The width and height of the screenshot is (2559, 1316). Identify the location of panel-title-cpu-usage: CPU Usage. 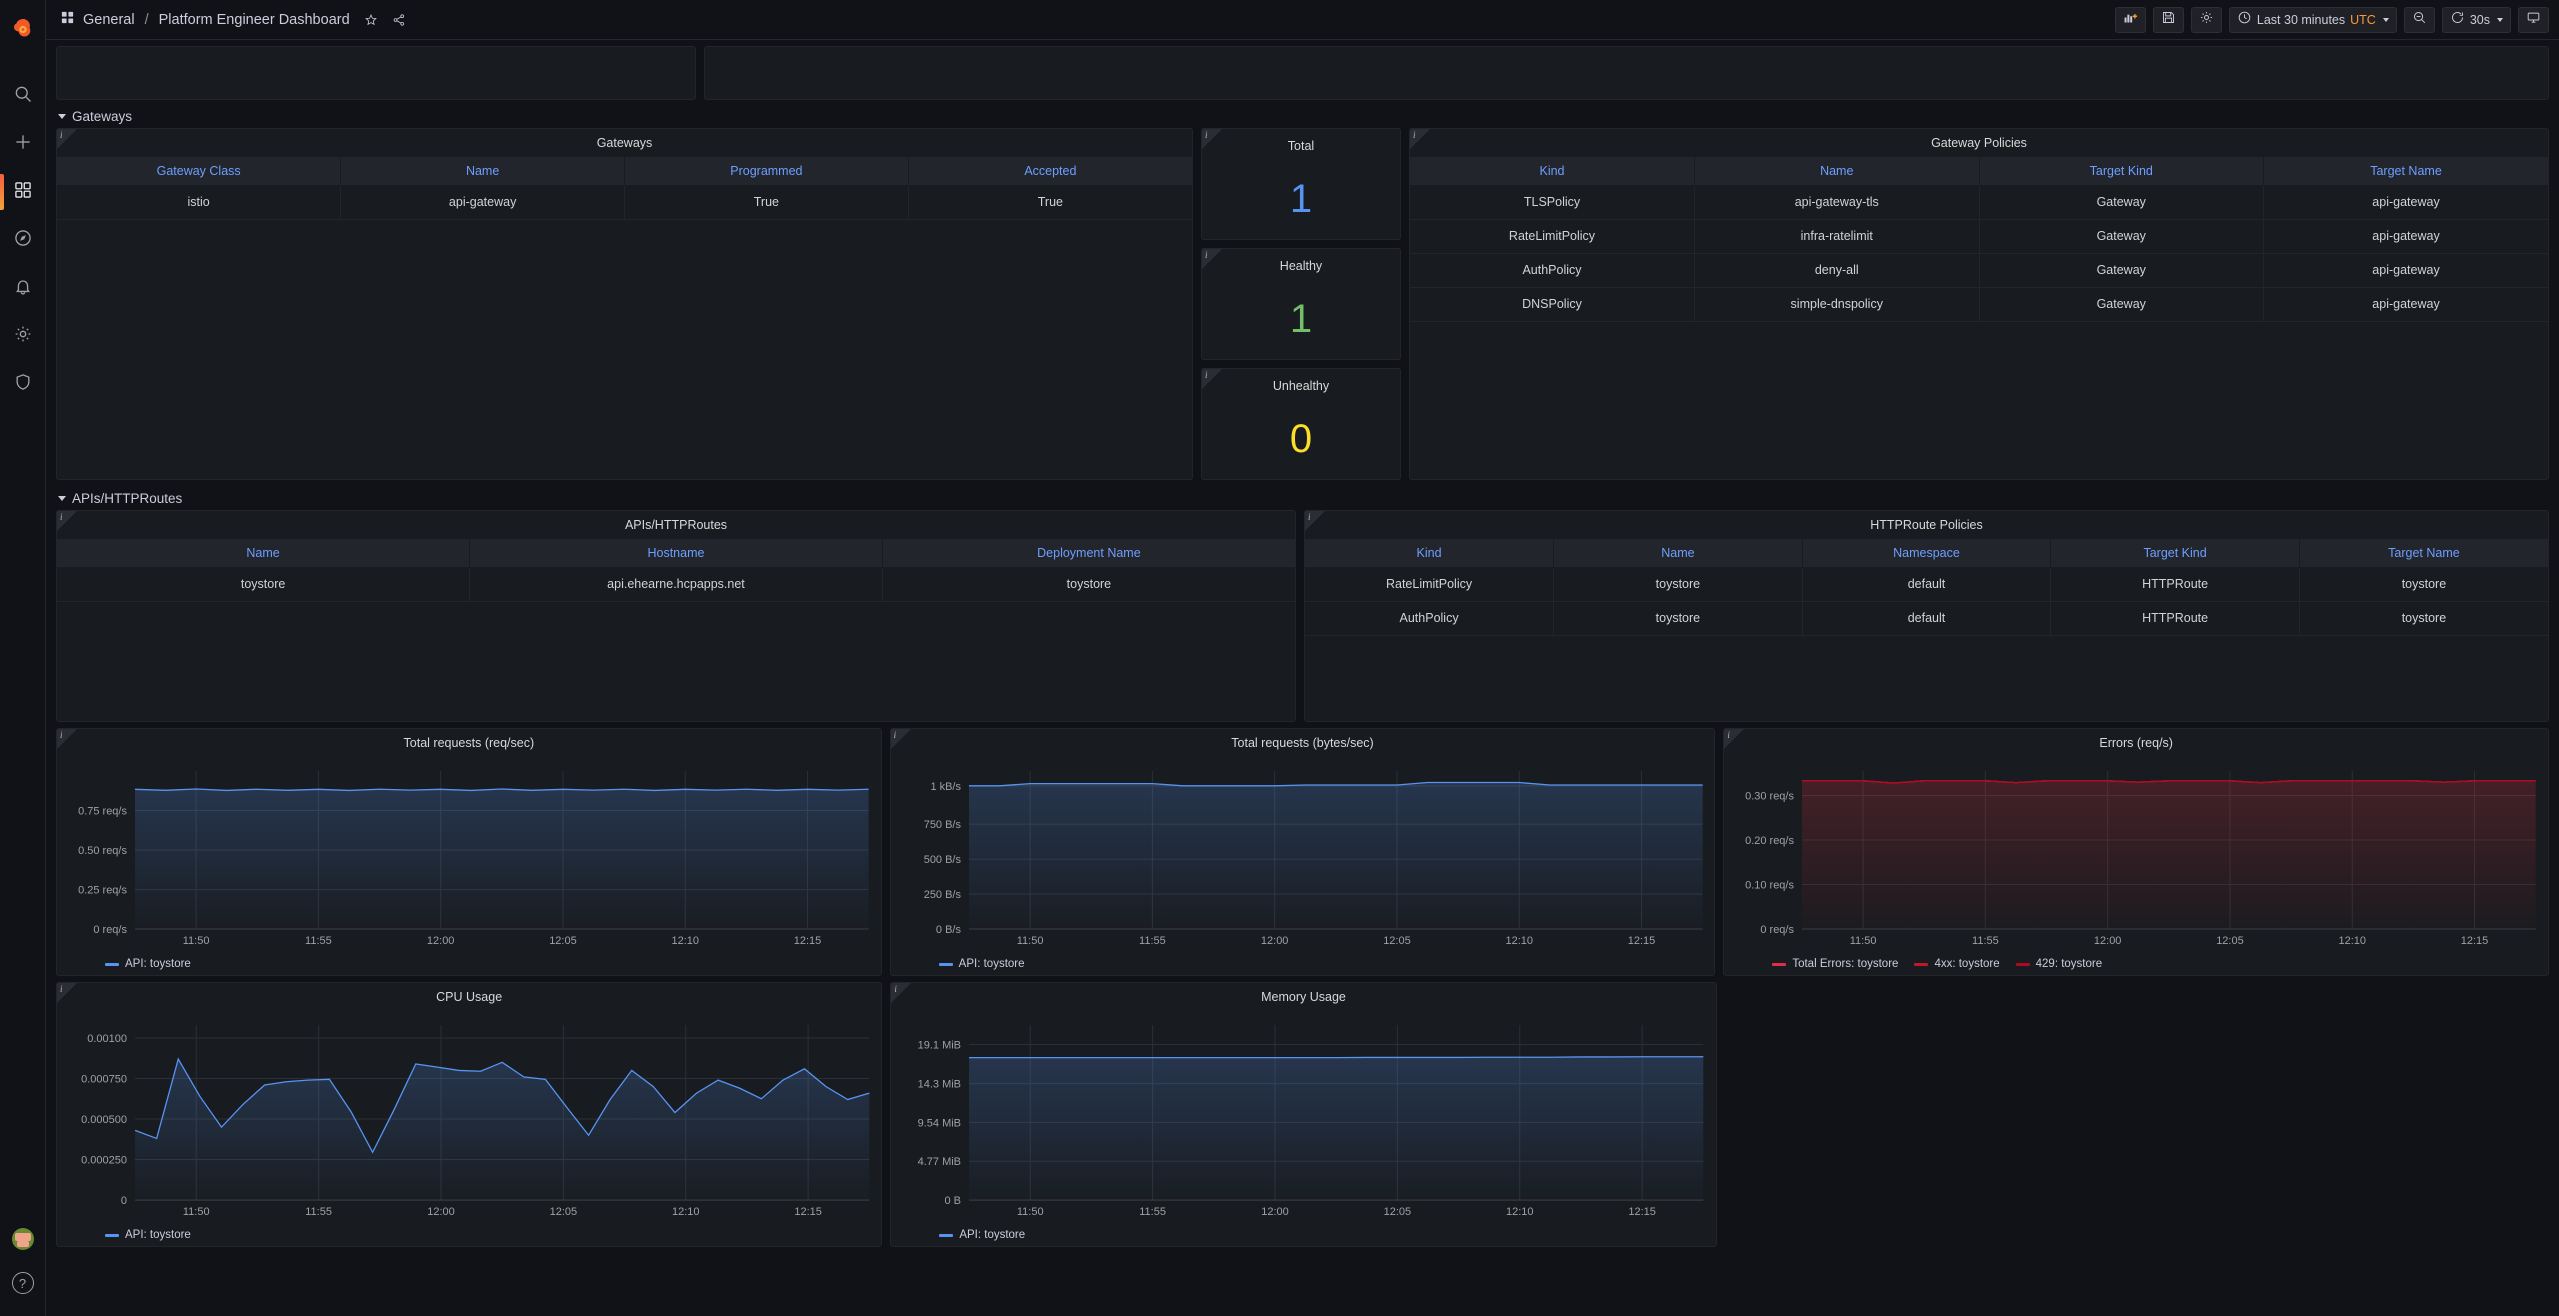
(469, 997).